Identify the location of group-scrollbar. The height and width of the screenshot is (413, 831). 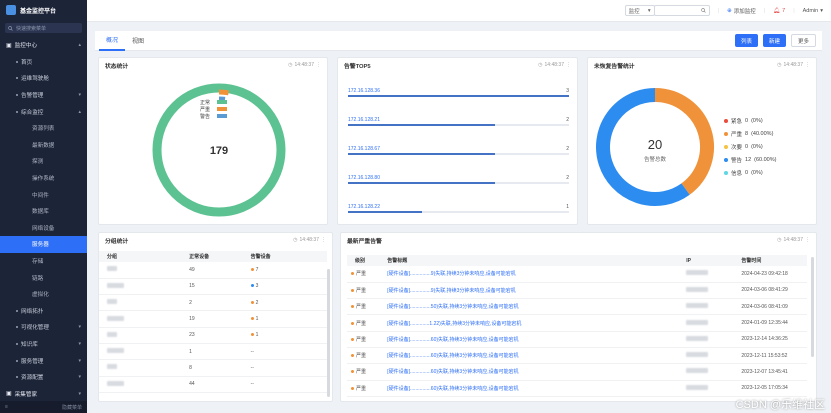
(328, 333).